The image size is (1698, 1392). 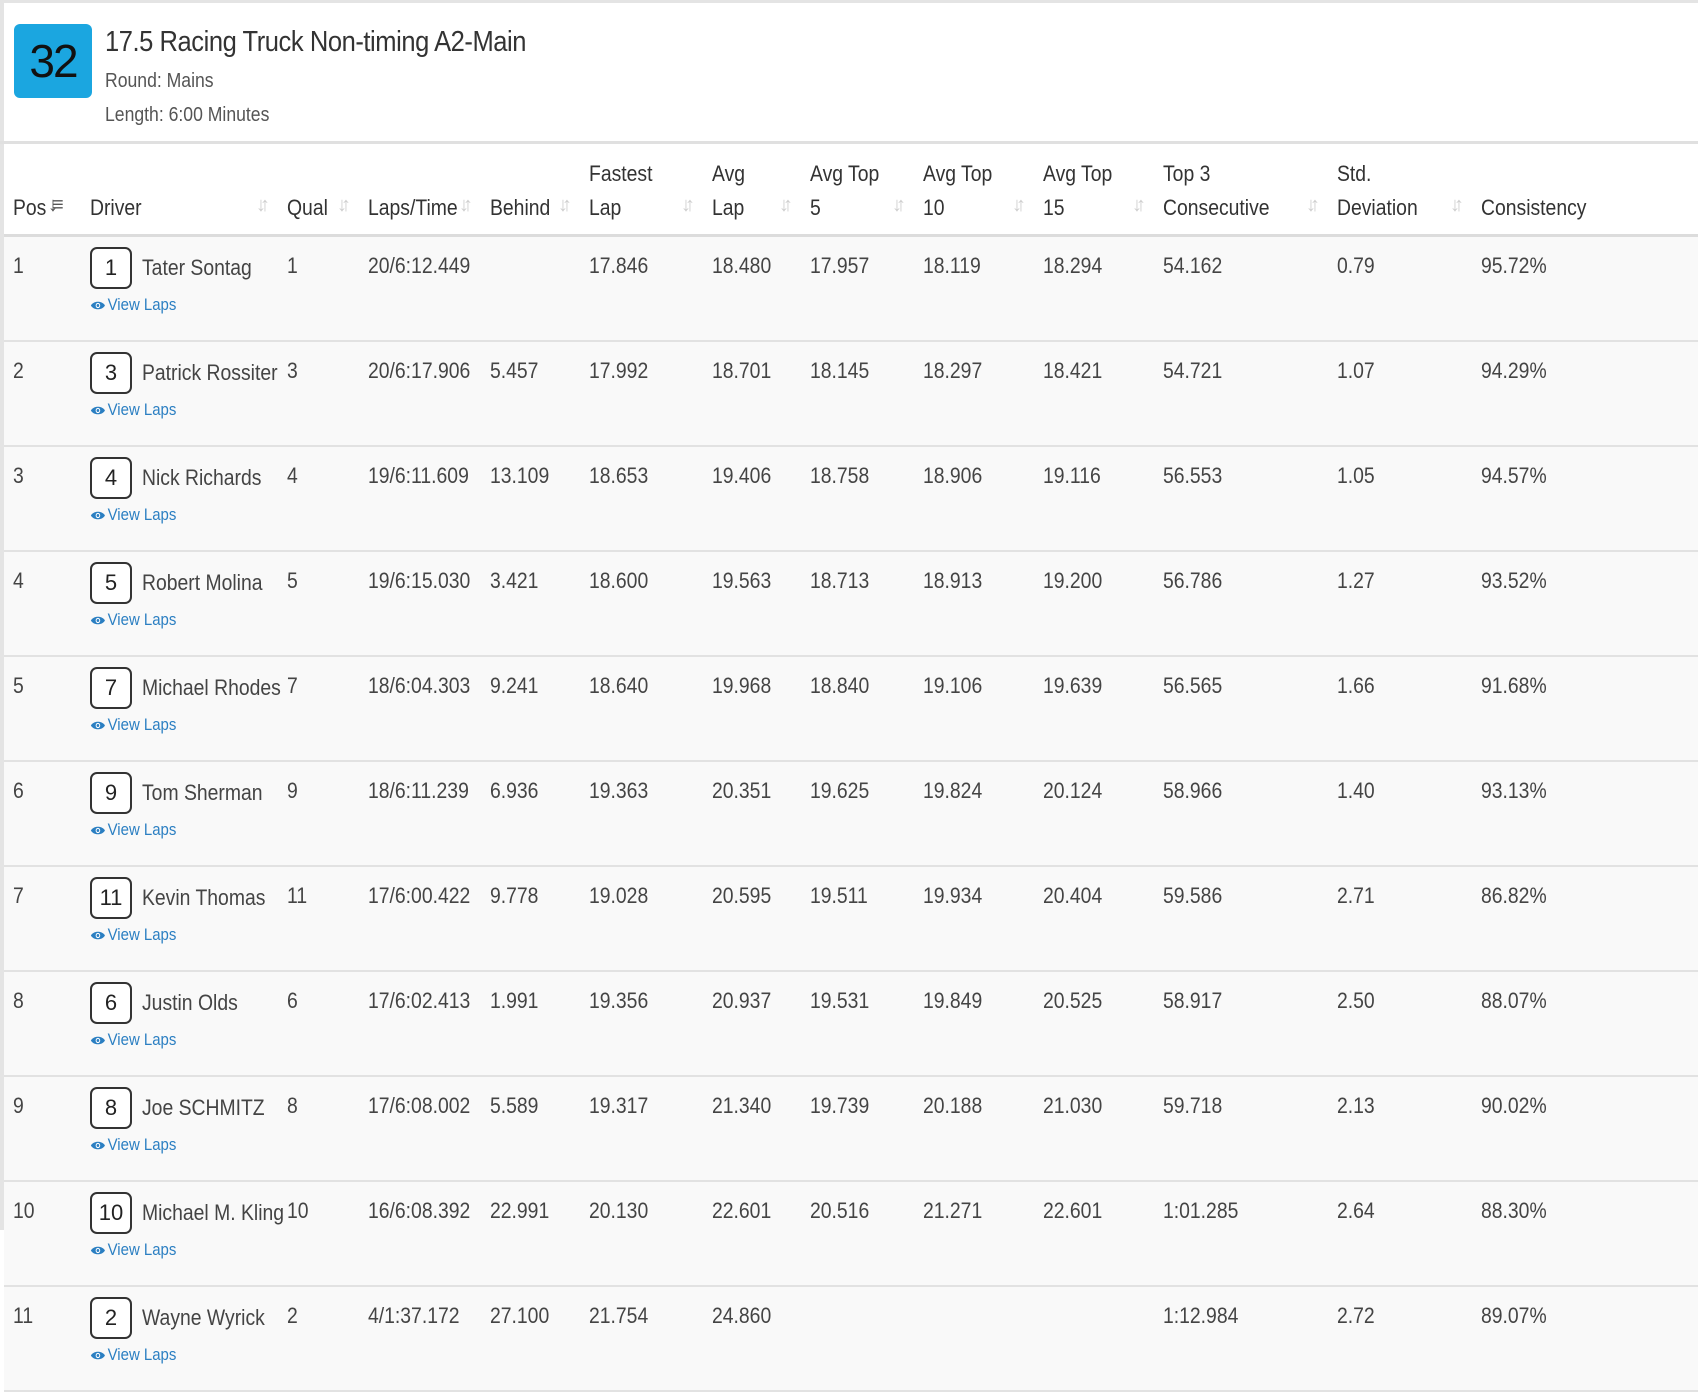 What do you see at coordinates (1073, 685) in the screenshot?
I see `cell-value: 19.639` at bounding box center [1073, 685].